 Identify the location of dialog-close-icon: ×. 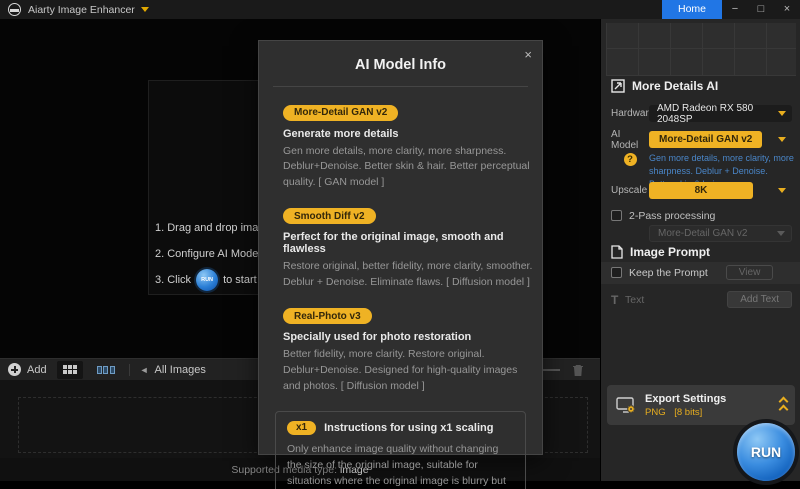
(528, 54).